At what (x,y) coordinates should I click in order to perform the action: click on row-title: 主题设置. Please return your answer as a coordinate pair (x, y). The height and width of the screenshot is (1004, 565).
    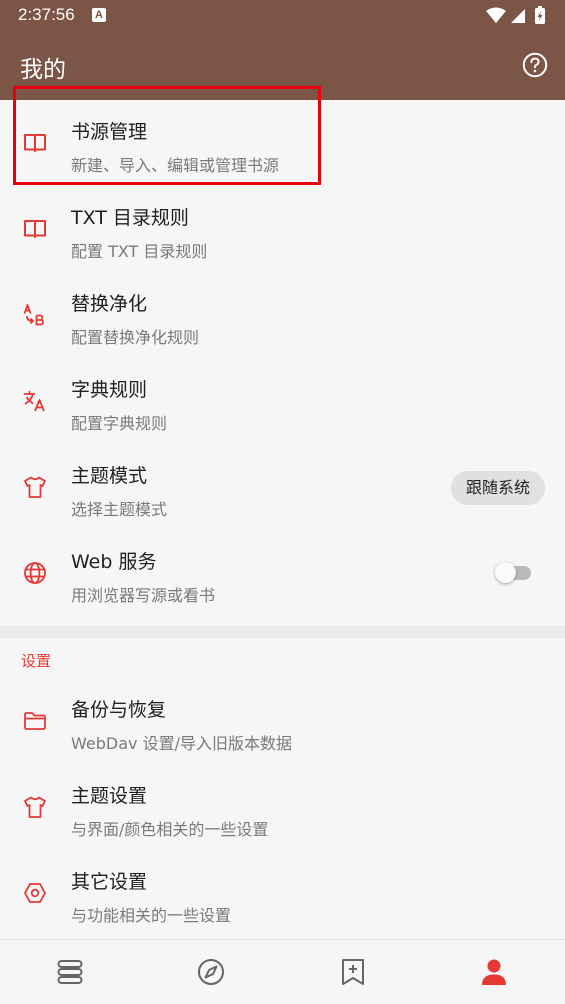
    Looking at the image, I should click on (109, 796).